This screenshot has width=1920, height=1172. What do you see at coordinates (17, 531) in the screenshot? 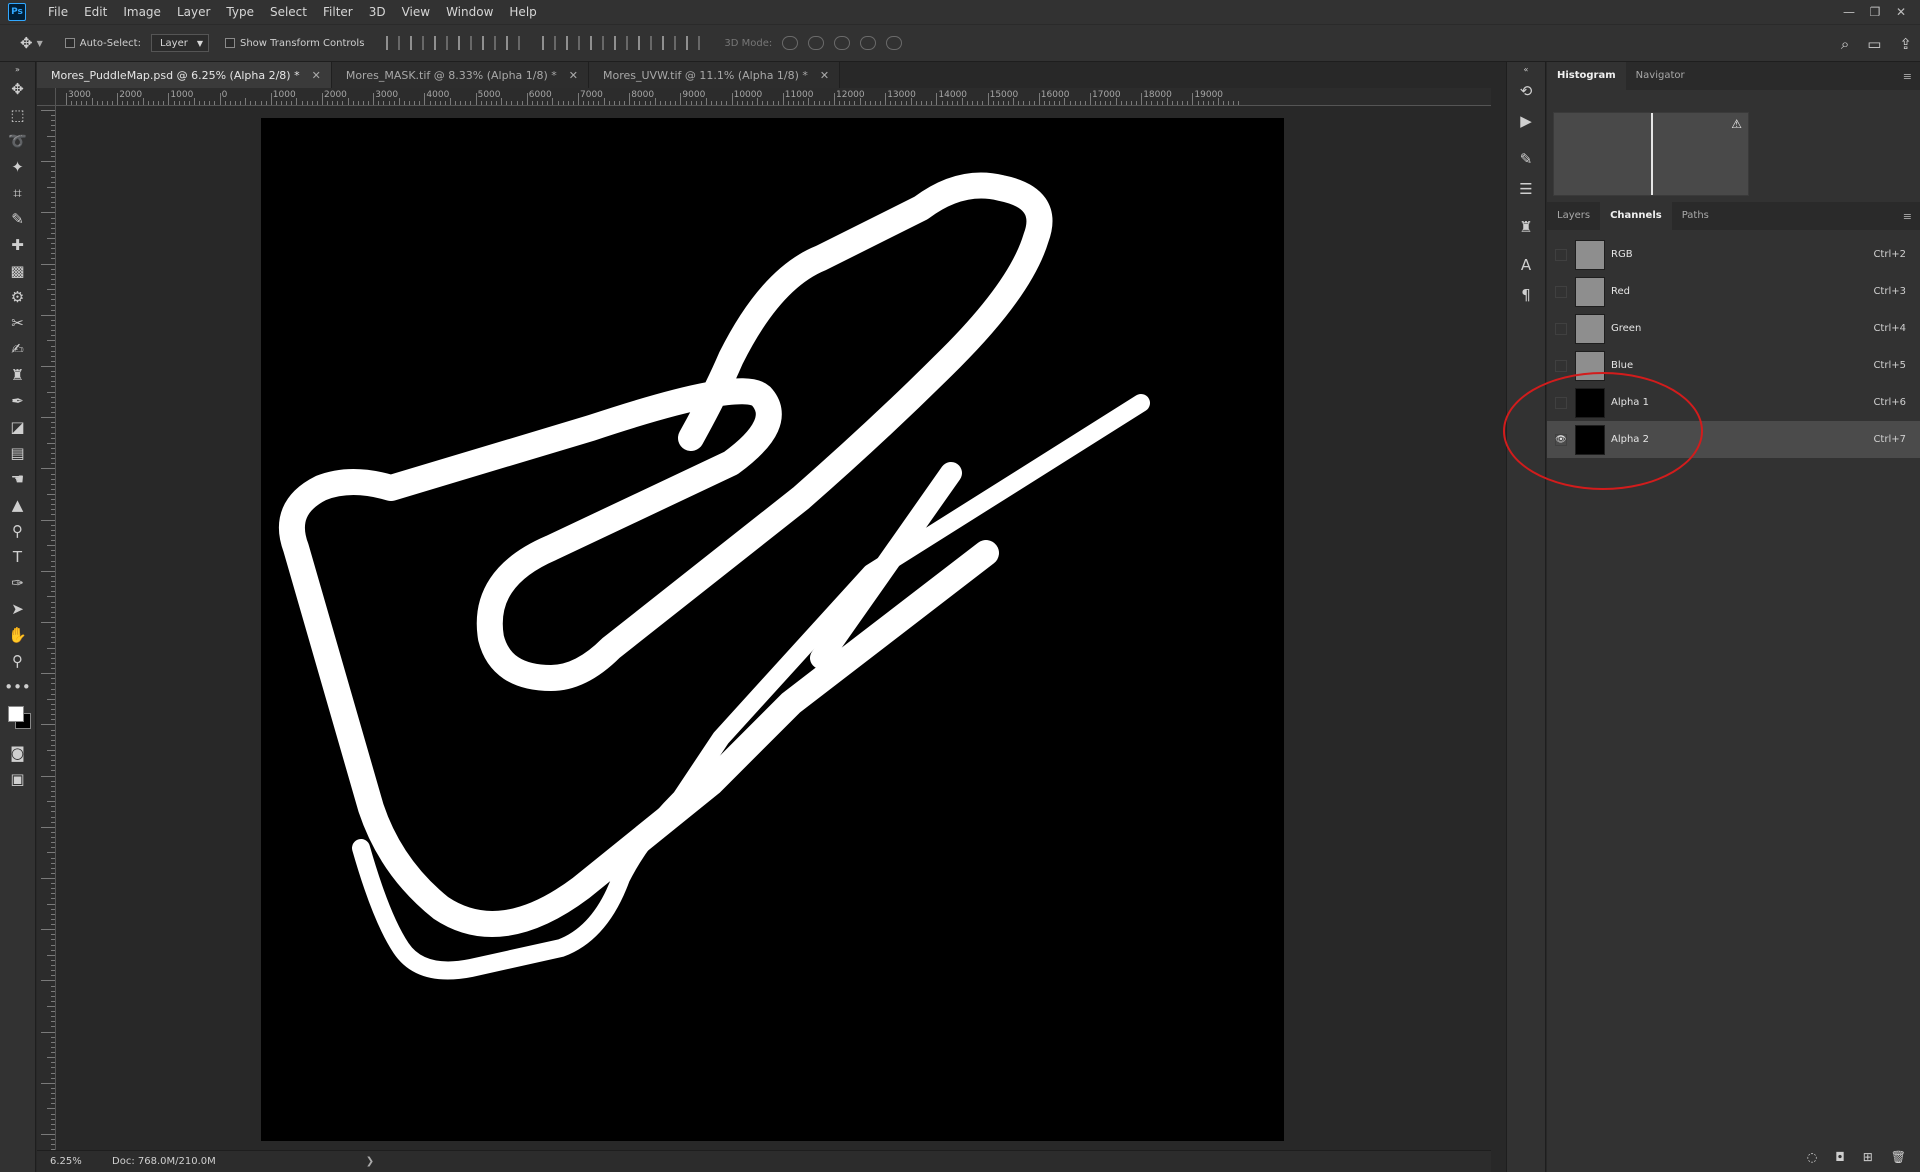
I see `dodge-tool-icon: ⚲` at bounding box center [17, 531].